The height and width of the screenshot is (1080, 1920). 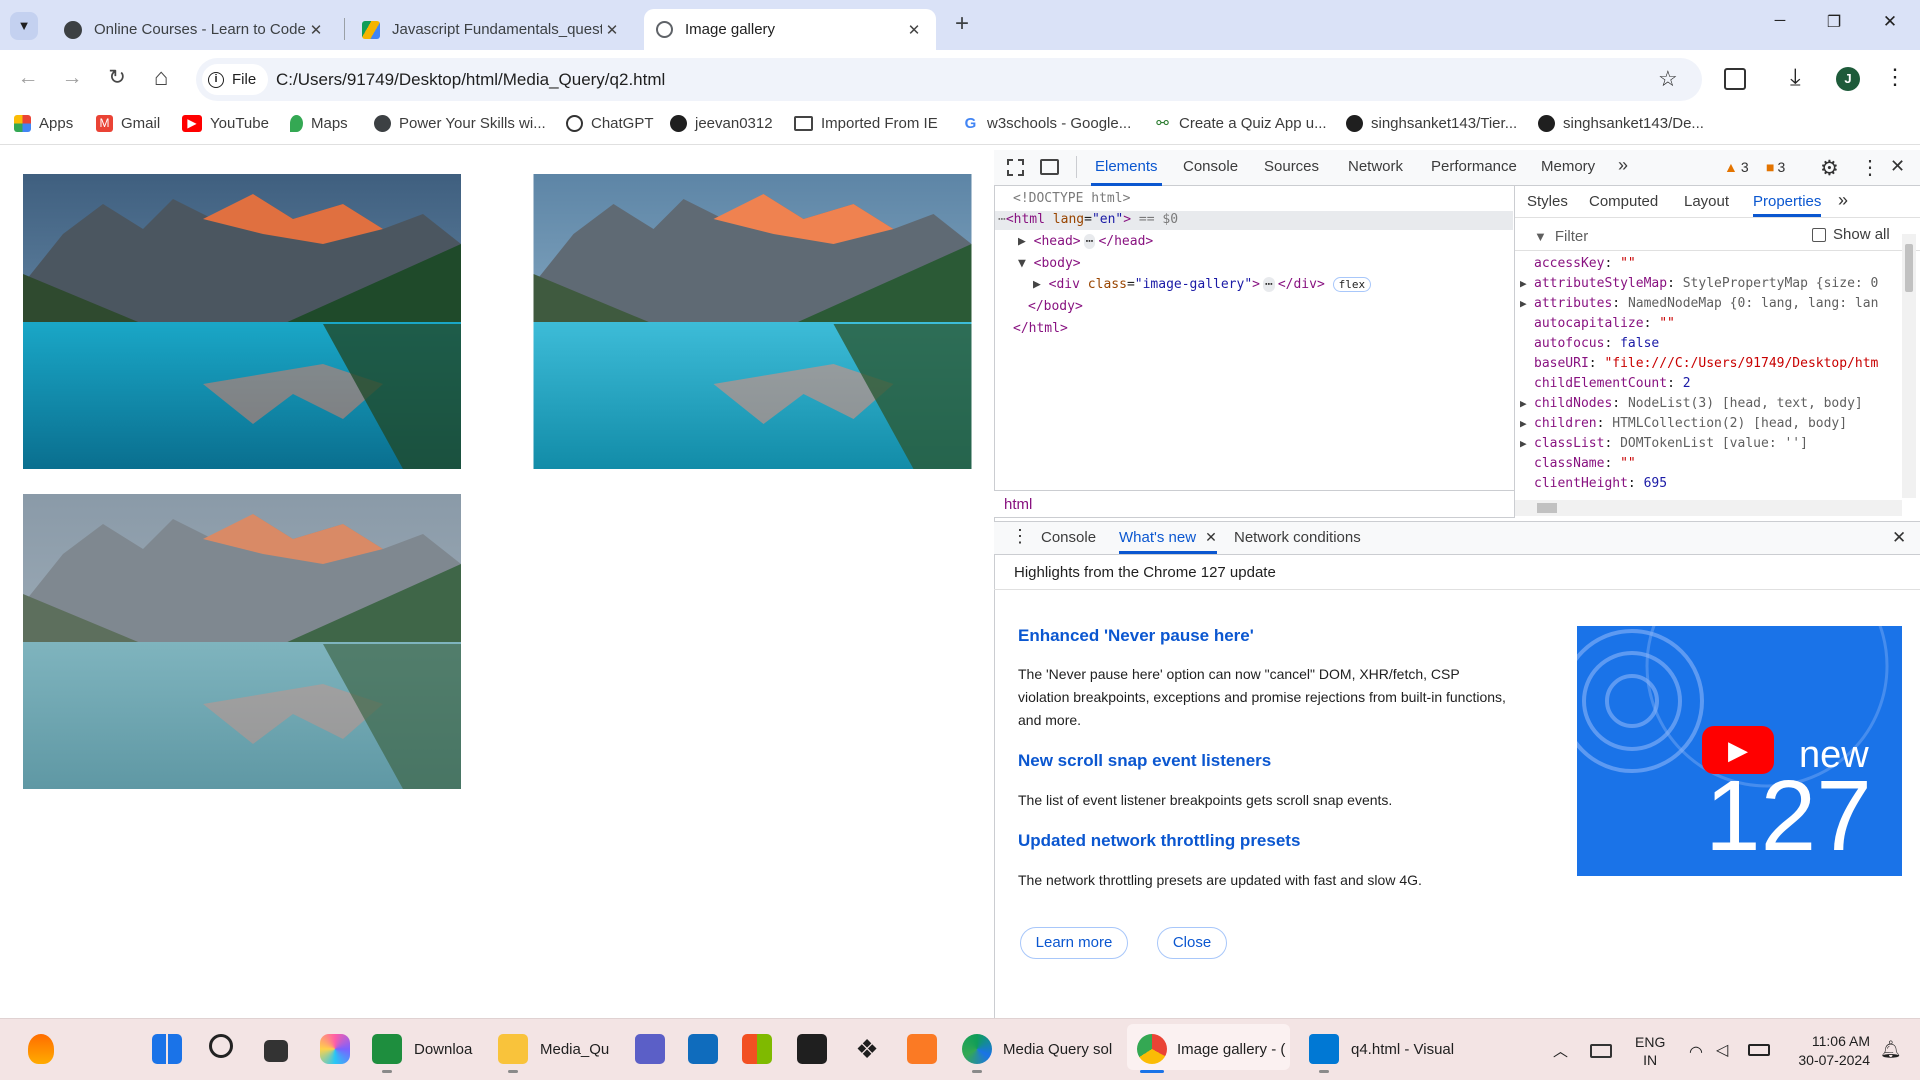 What do you see at coordinates (922, 1049) in the screenshot?
I see `xampp-icon` at bounding box center [922, 1049].